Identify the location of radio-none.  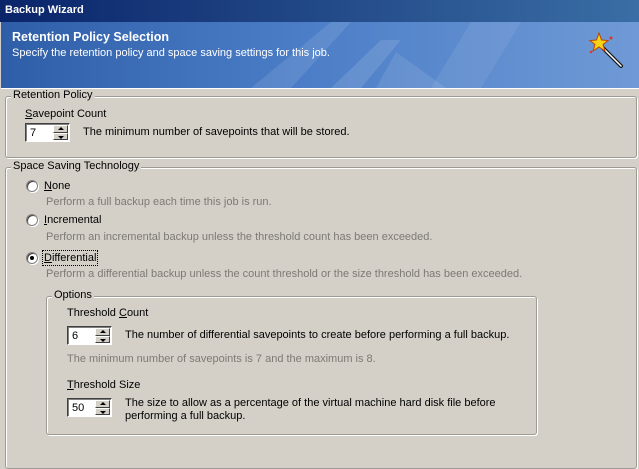
(32, 186).